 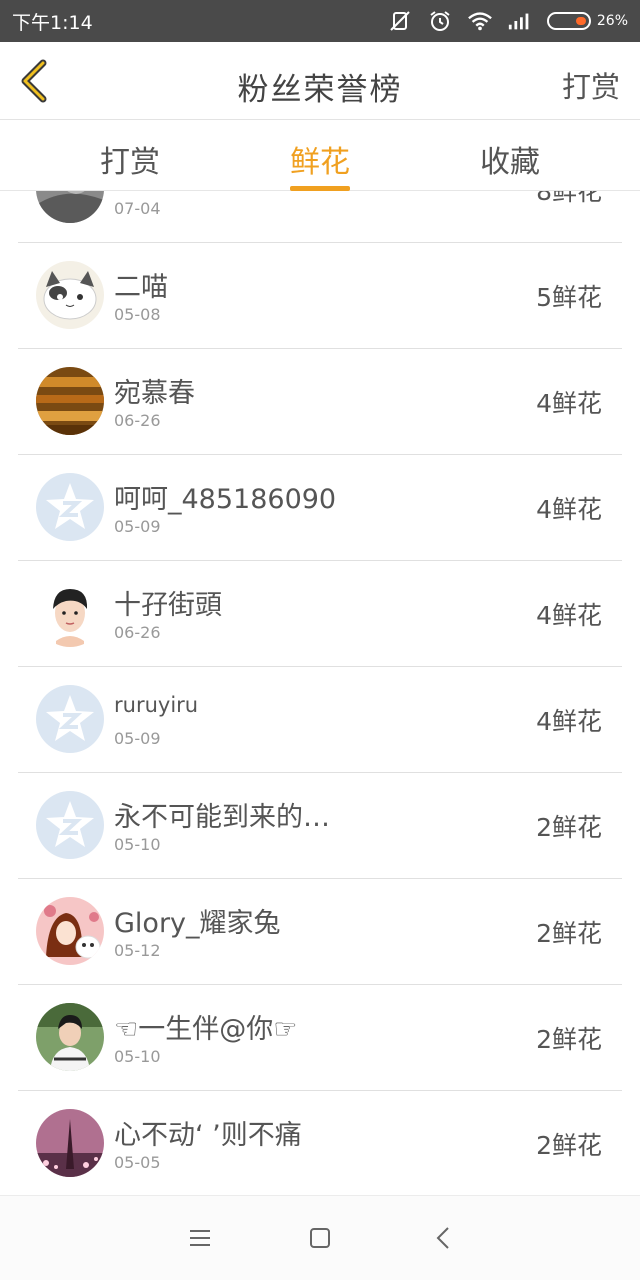 I want to click on battery-icon, so click(x=568, y=21).